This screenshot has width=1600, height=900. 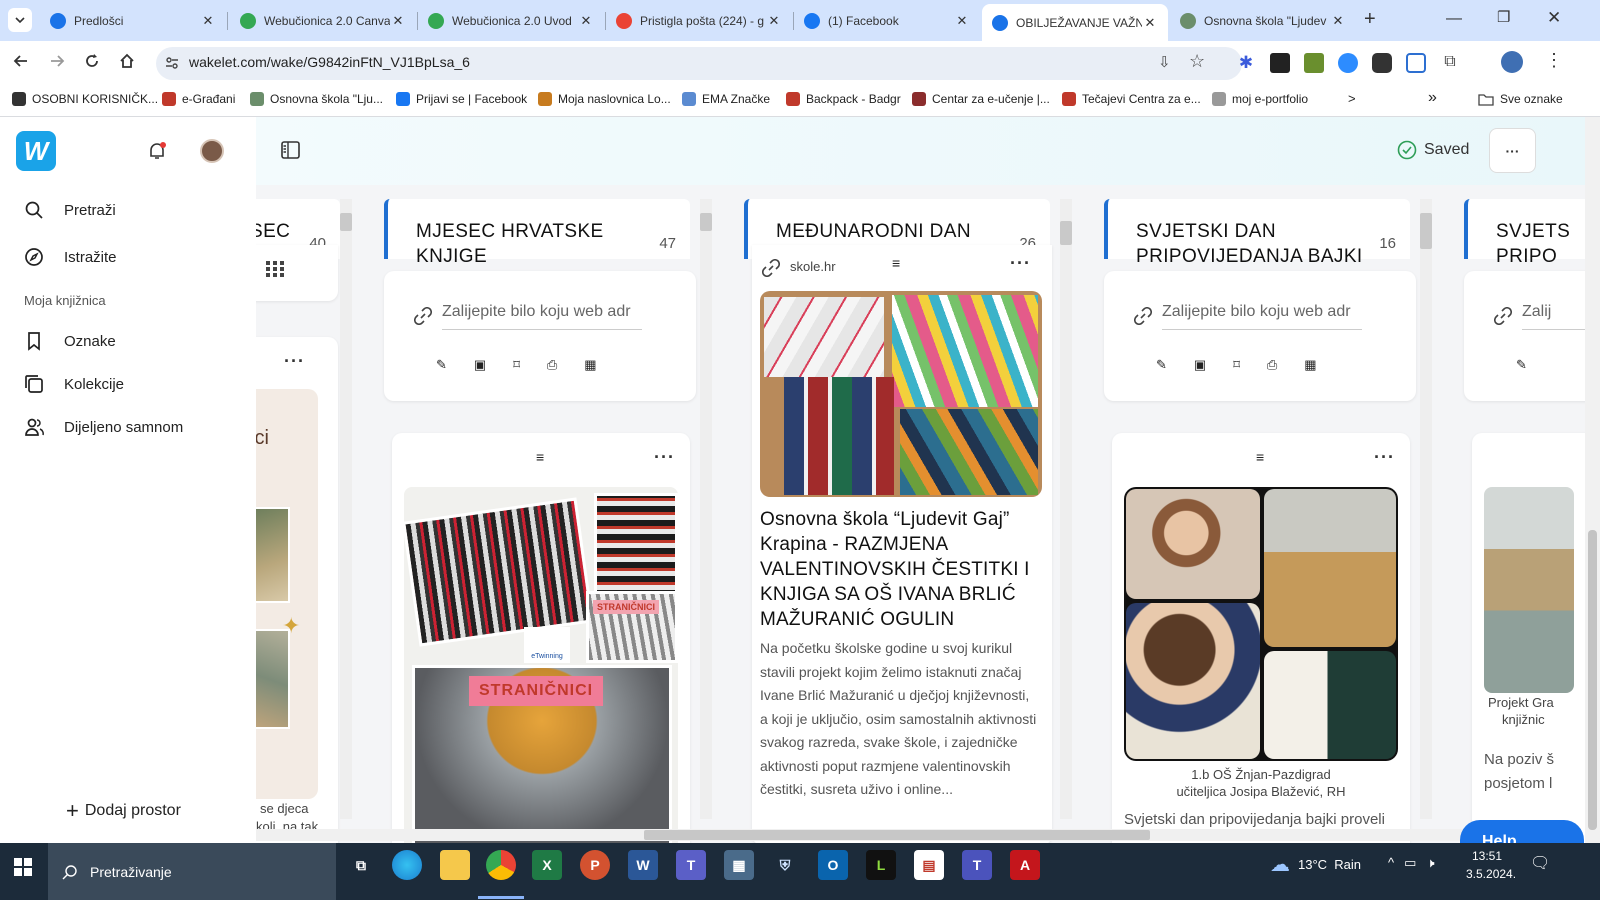 What do you see at coordinates (1352, 98) in the screenshot?
I see `bookmarks-more-button: >` at bounding box center [1352, 98].